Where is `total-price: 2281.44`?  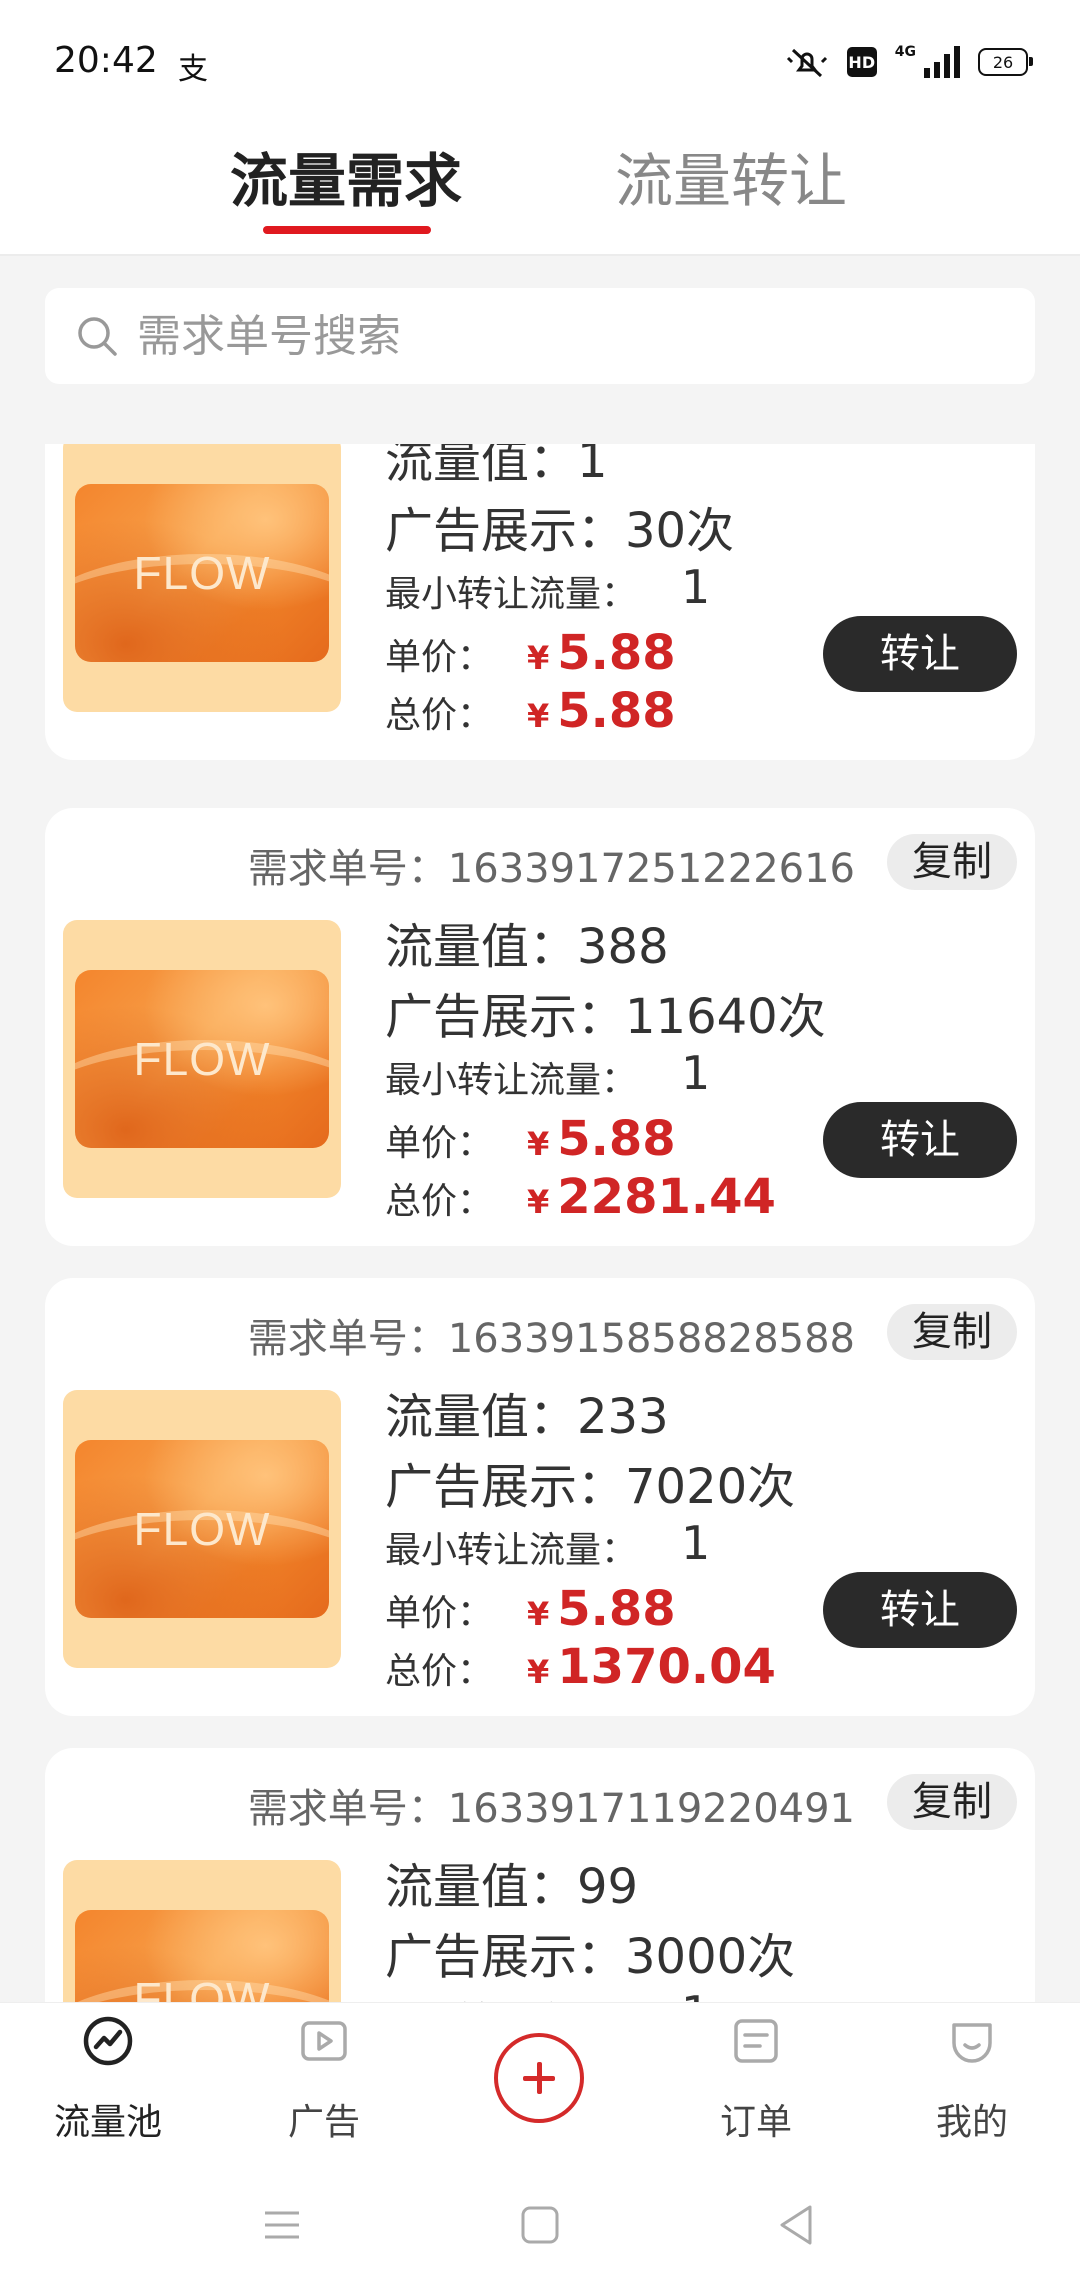 total-price: 2281.44 is located at coordinates (666, 1197).